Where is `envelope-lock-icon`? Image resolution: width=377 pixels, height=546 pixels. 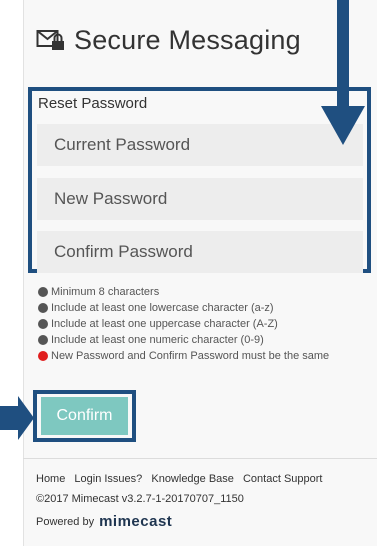
envelope-lock-icon is located at coordinates (50, 40).